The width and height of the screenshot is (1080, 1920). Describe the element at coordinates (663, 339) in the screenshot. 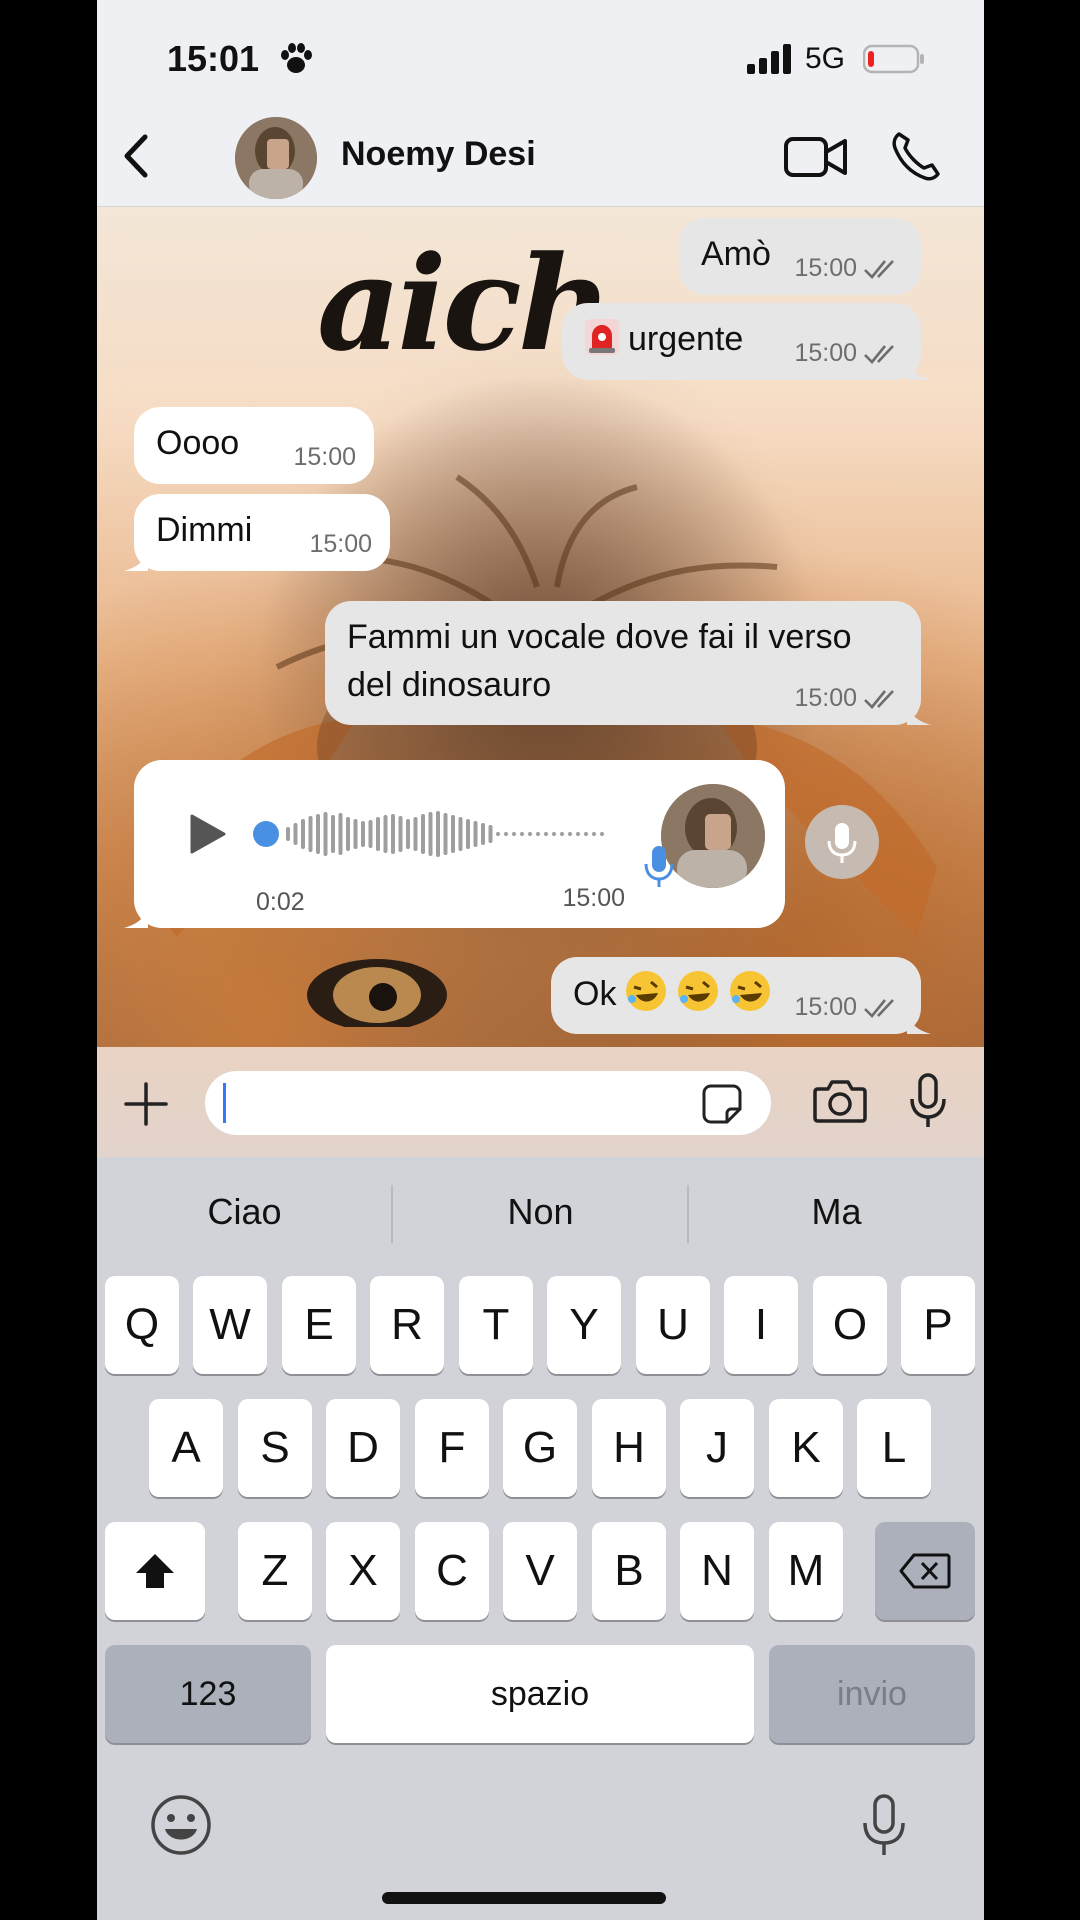

I see `message-content: urgente` at that location.